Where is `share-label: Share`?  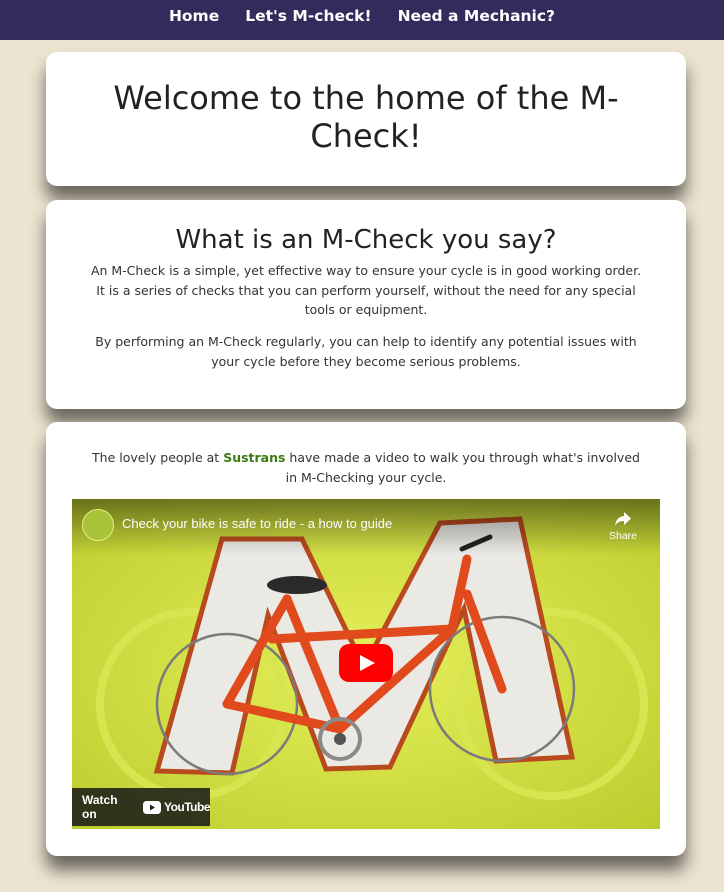 share-label: Share is located at coordinates (623, 536).